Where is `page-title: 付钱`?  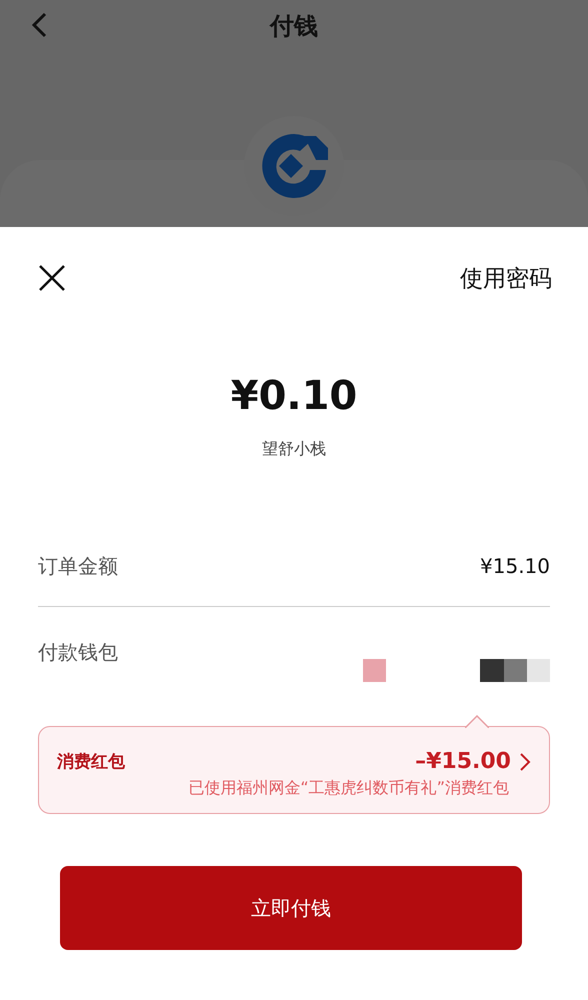
page-title: 付钱 is located at coordinates (294, 26).